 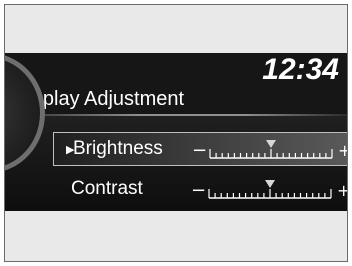 I want to click on setting-row-brightness: ▶ Brightness −+, so click(x=200, y=149).